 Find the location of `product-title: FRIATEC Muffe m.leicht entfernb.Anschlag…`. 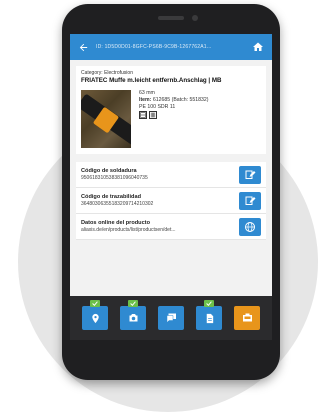

product-title: FRIATEC Muffe m.leicht entfernb.Anschlag… is located at coordinates (151, 80).